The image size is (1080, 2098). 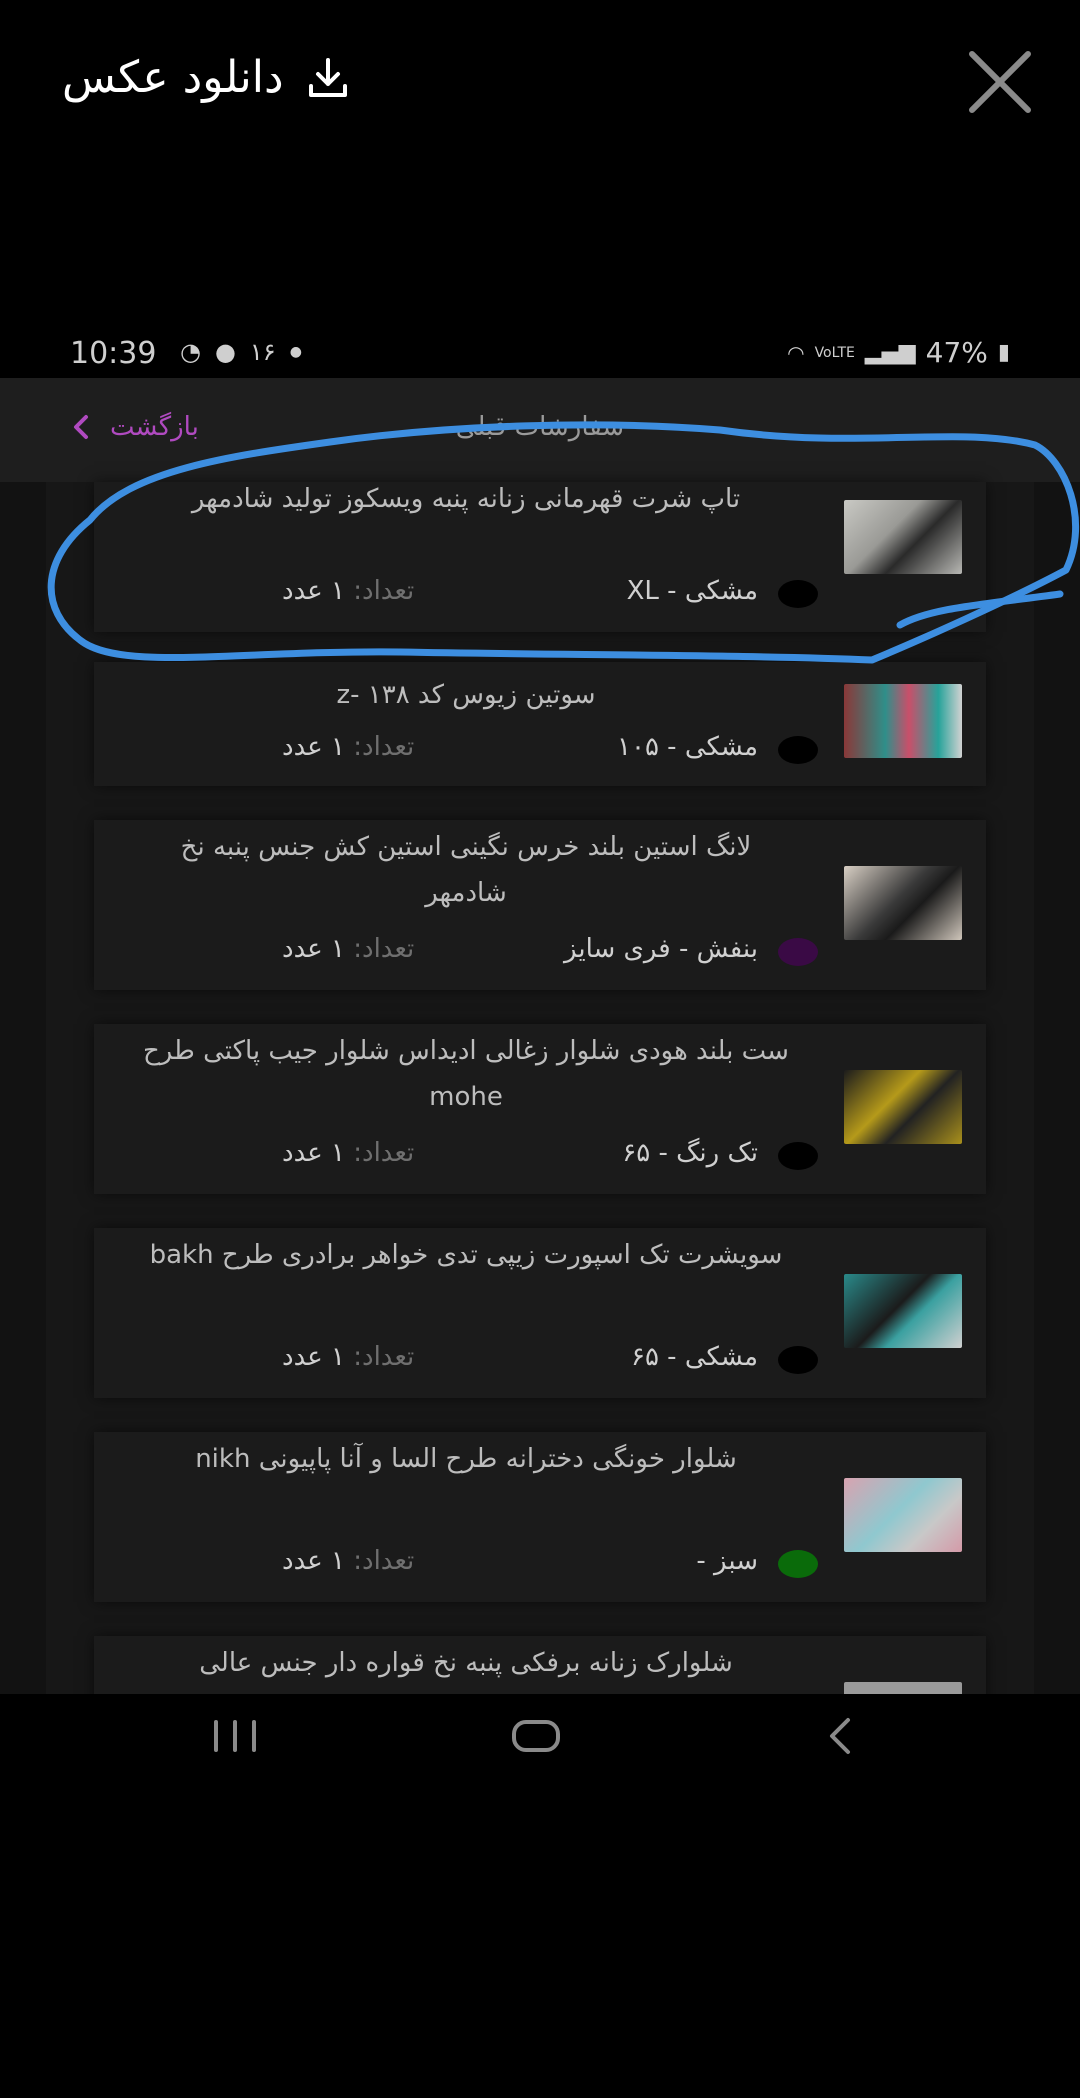 I want to click on battery-icon: ▮, so click(x=1003, y=352).